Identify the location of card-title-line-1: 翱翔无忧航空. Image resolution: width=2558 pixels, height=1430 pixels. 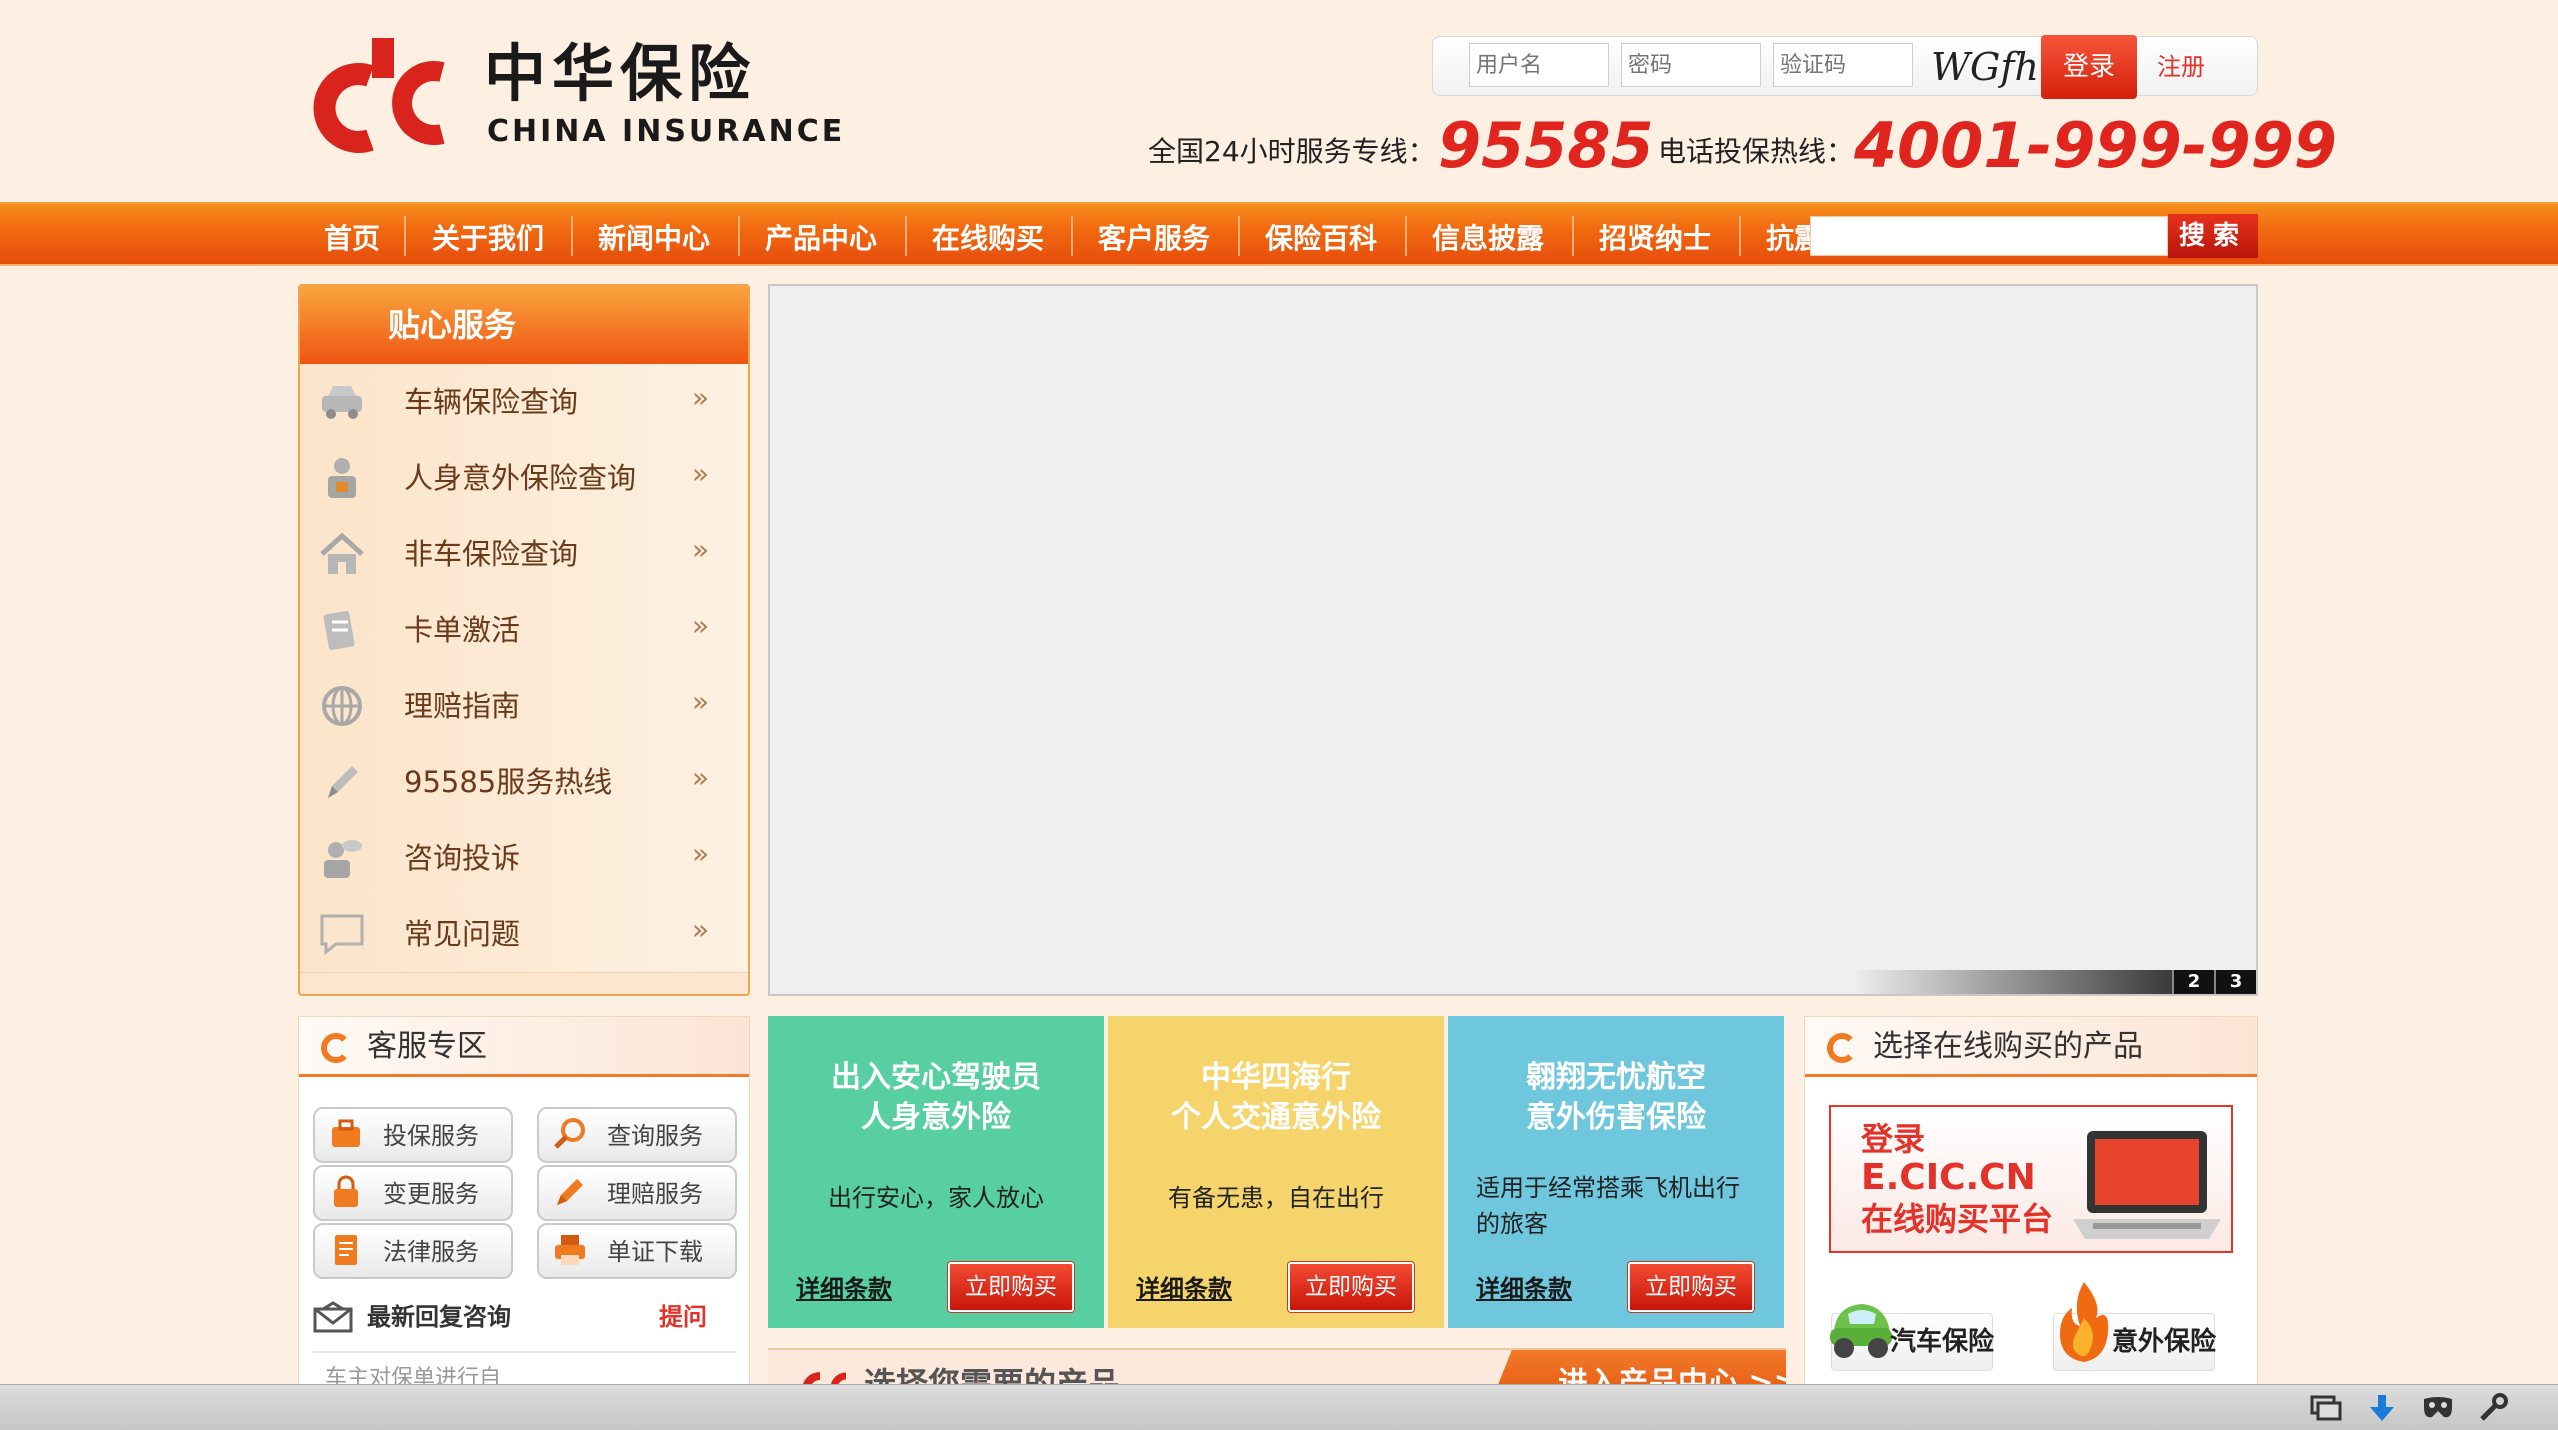
(1616, 1077).